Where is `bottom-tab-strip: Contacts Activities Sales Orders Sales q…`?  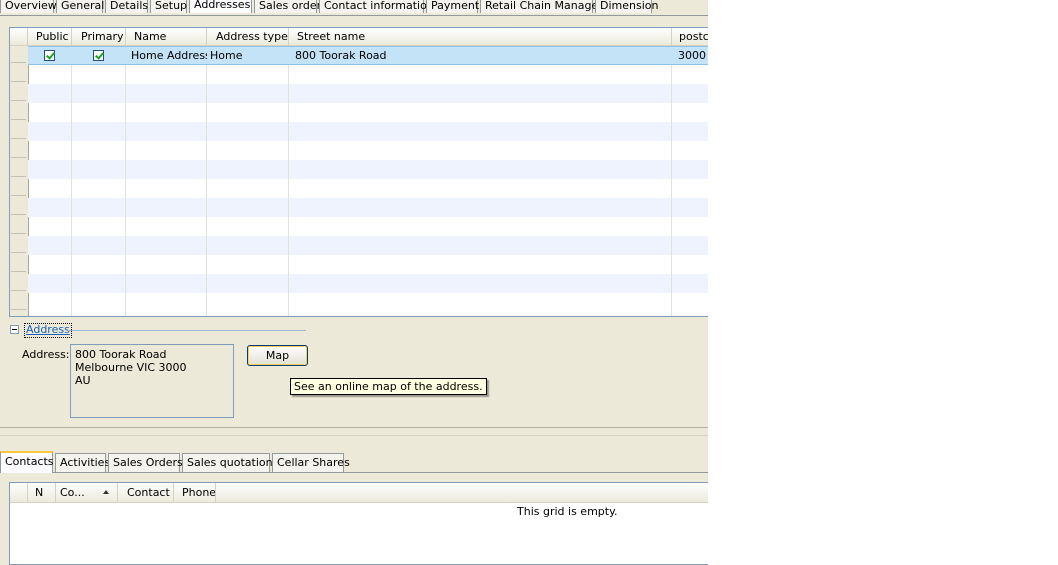
bottom-tab-strip: Contacts Activities Sales Orders Sales q… is located at coordinates (354, 462).